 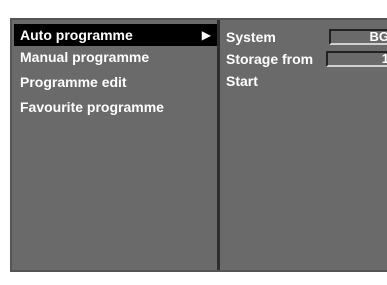 What do you see at coordinates (206, 35) in the screenshot?
I see `submenu-arrow-icon: ▶` at bounding box center [206, 35].